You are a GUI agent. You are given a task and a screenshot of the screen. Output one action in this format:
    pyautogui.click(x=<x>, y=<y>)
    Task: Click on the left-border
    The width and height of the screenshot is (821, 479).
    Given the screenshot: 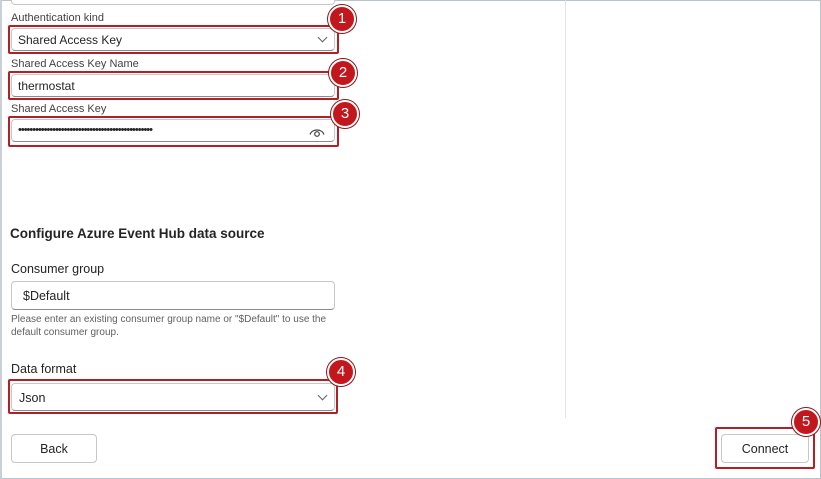 What is the action you would take?
    pyautogui.click(x=1, y=239)
    